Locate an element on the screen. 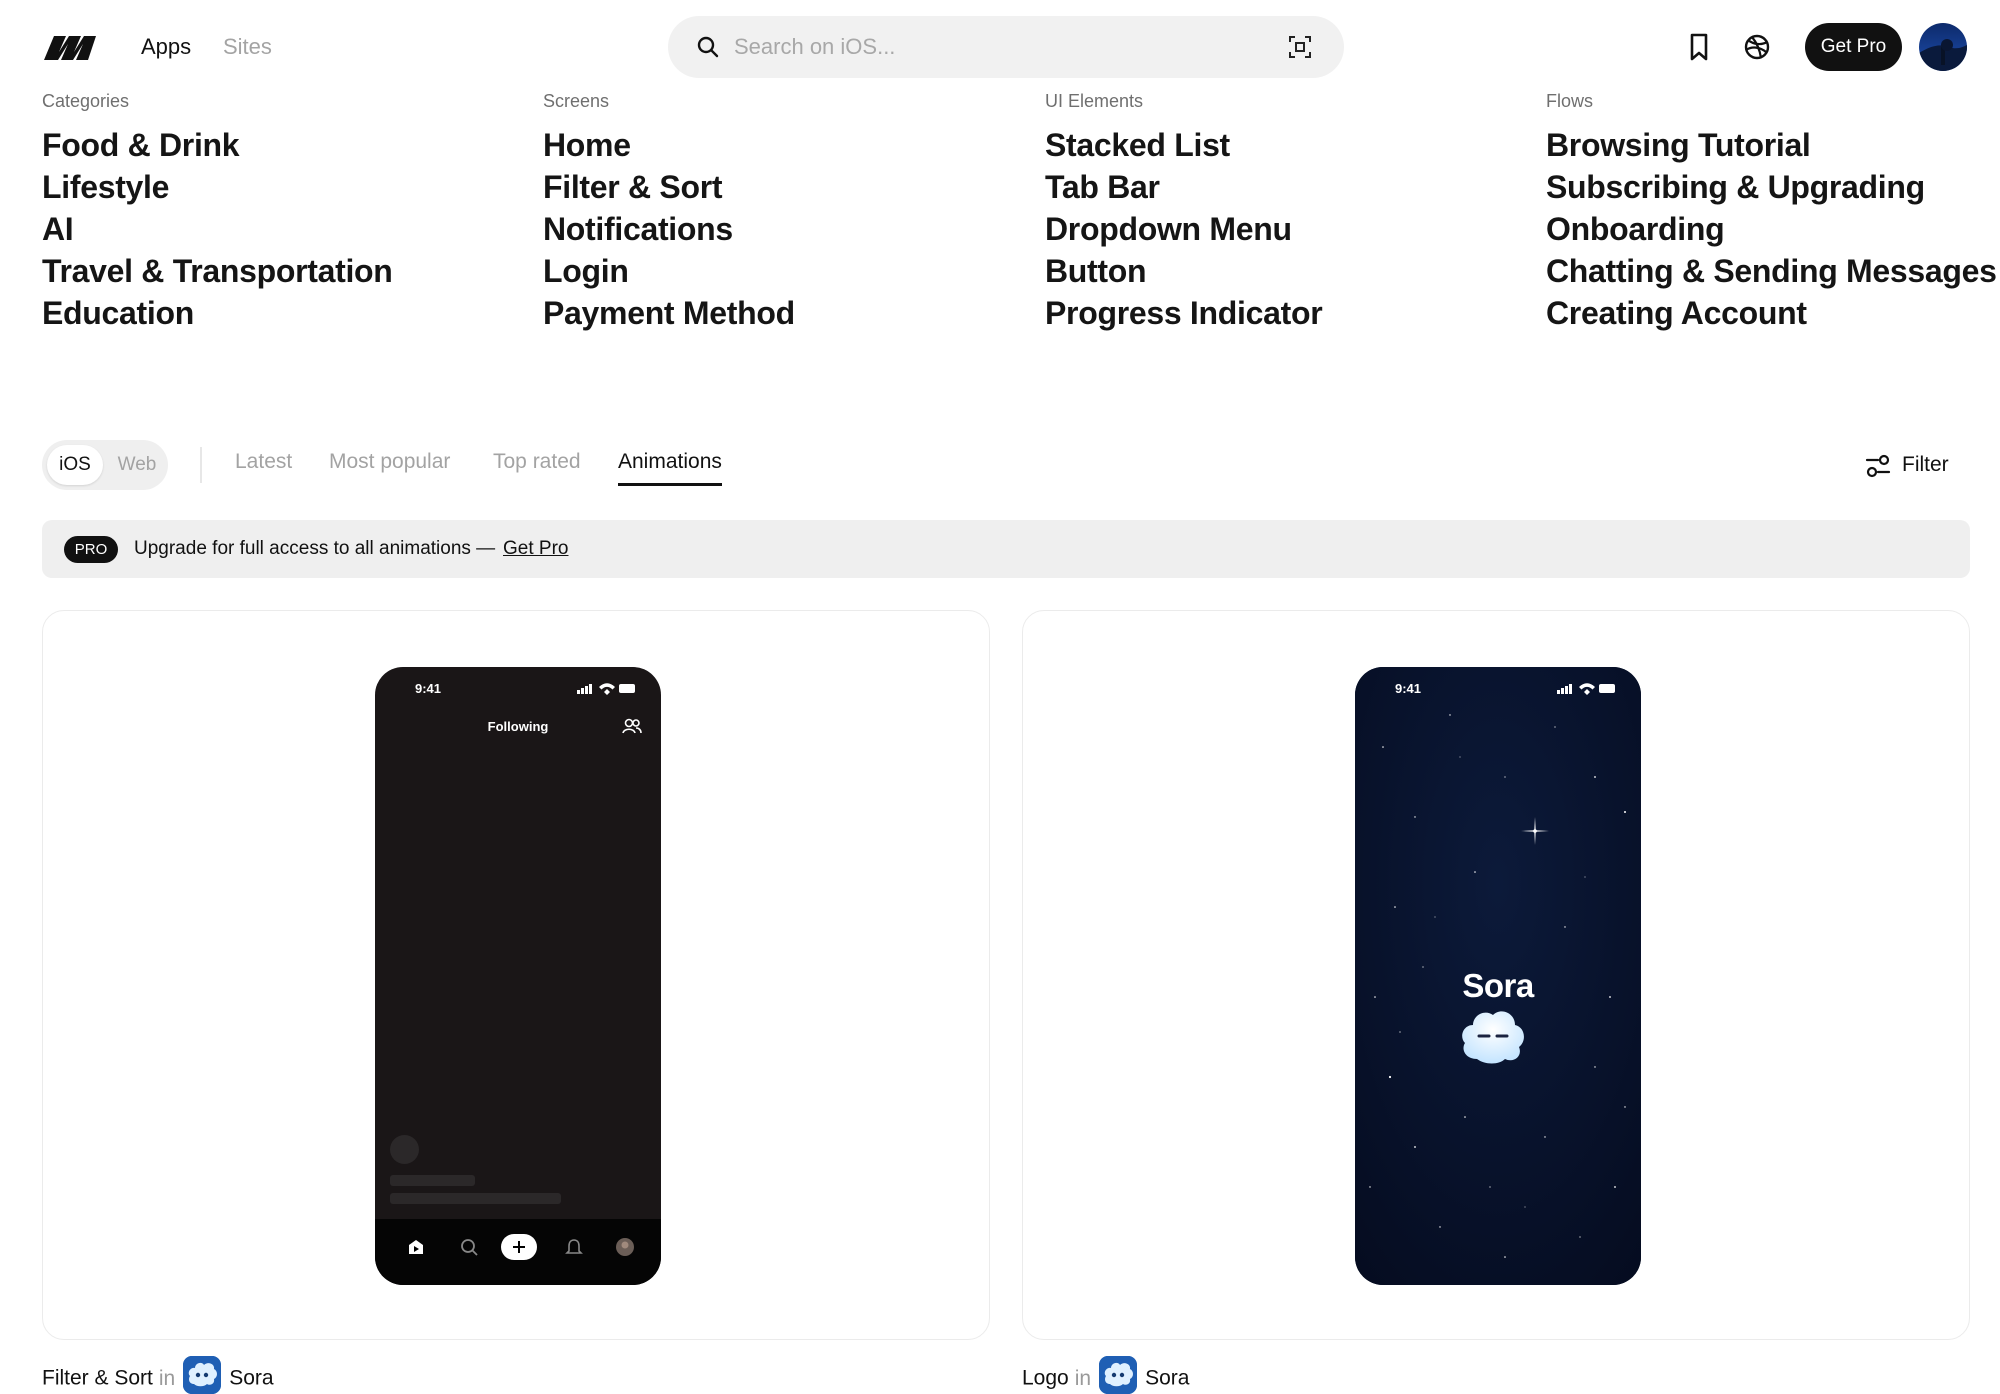  sora-logo-text: Sora is located at coordinates (1498, 985).